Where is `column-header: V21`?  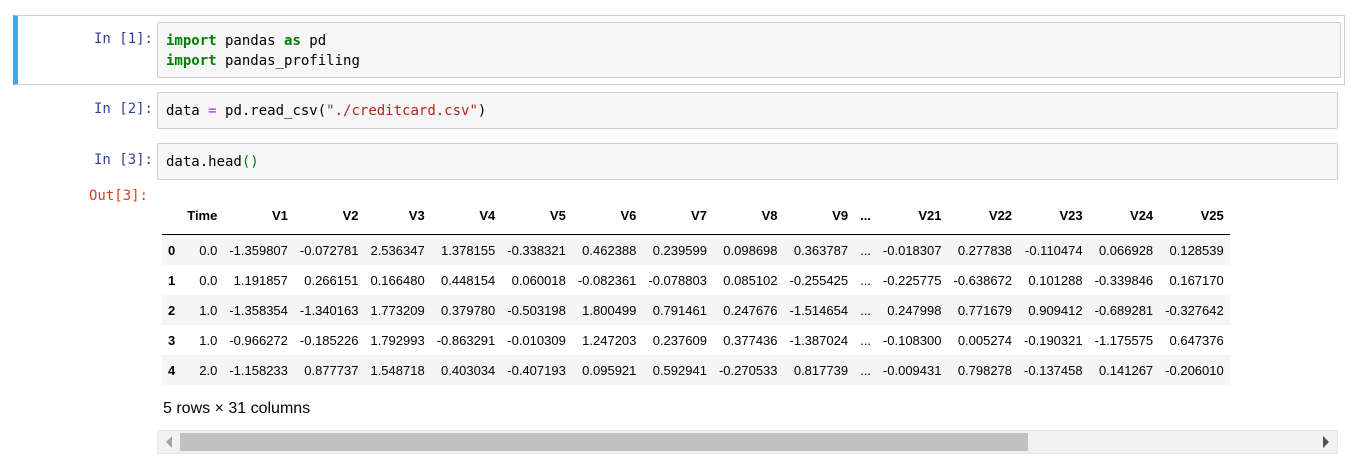
column-header: V21 is located at coordinates (912, 215).